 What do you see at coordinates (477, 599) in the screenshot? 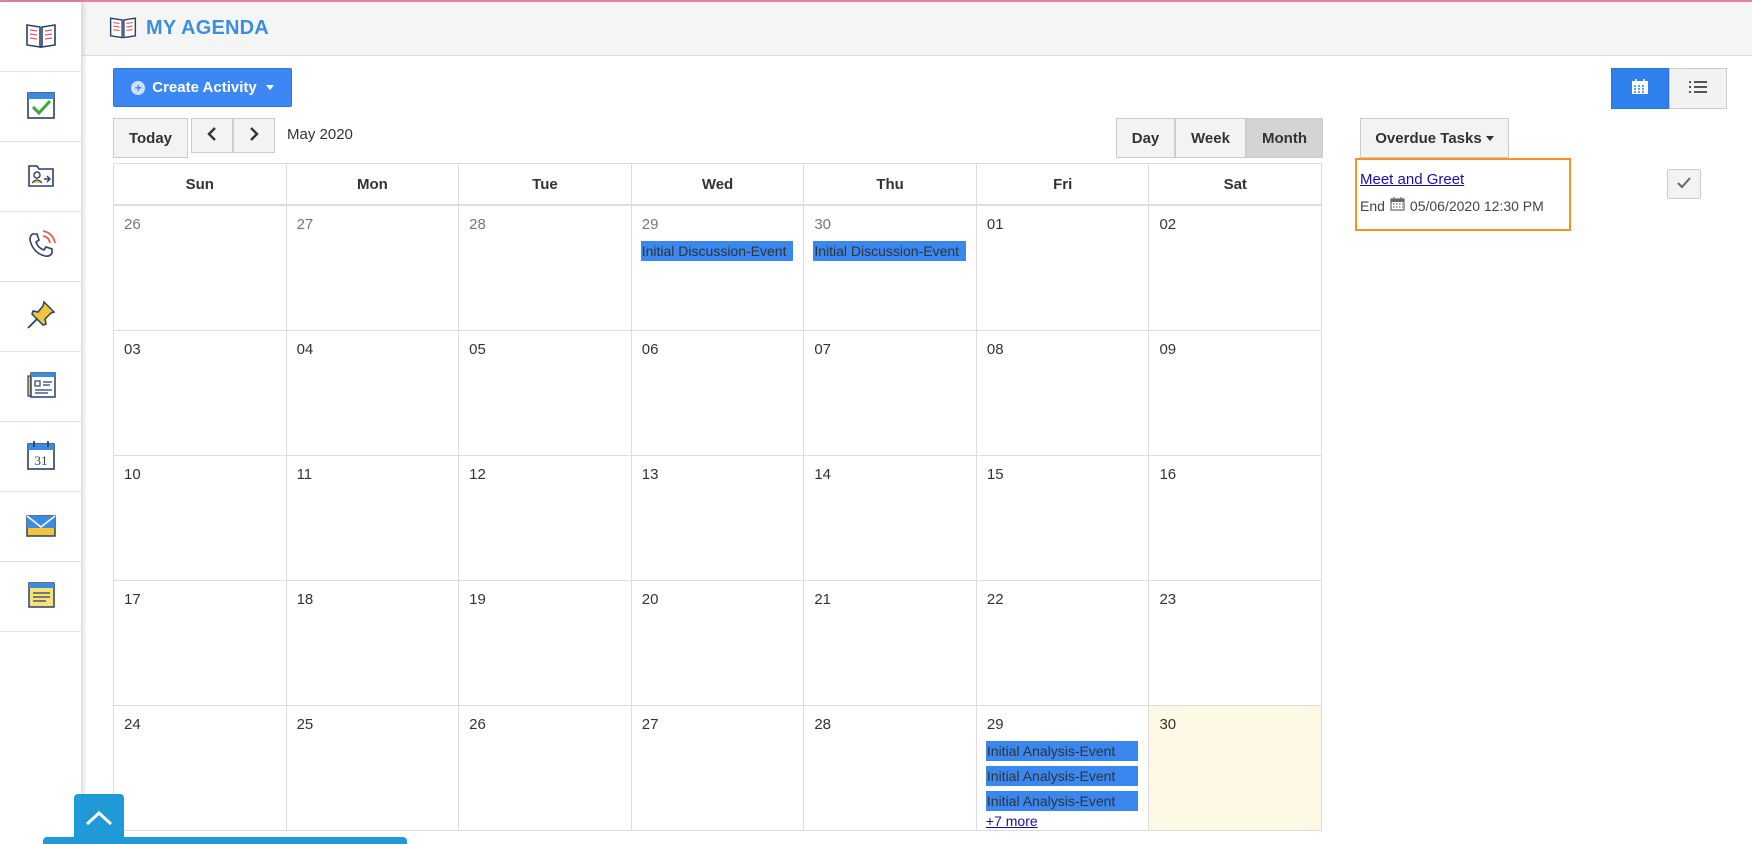
I see `day-number: 19` at bounding box center [477, 599].